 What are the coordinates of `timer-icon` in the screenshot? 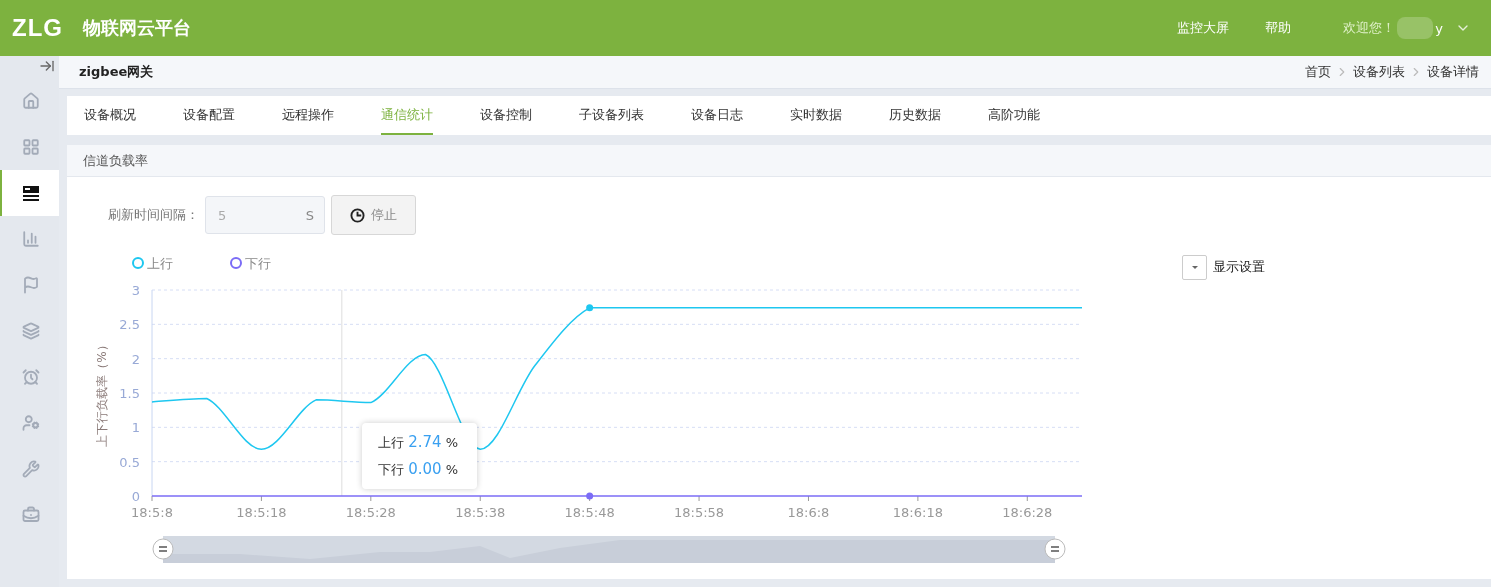 It's located at (357, 215).